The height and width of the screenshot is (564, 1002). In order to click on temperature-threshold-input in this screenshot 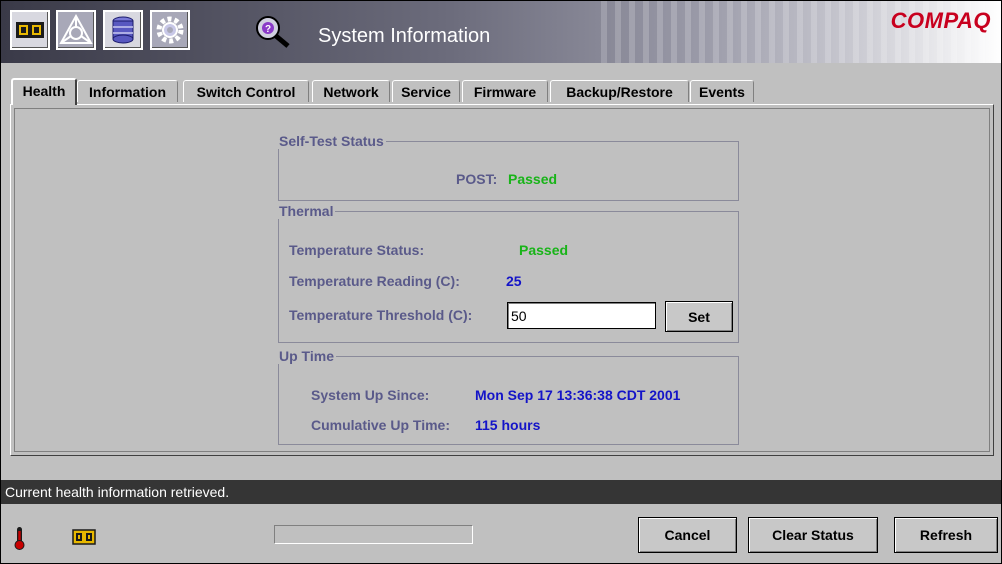, I will do `click(581, 315)`.